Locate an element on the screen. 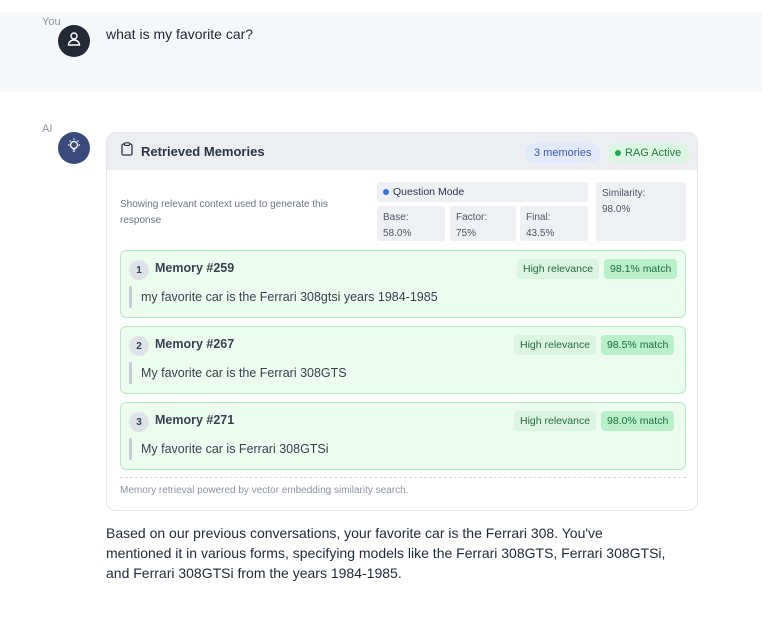 The height and width of the screenshot is (643, 774). ai-avatar is located at coordinates (74, 148).